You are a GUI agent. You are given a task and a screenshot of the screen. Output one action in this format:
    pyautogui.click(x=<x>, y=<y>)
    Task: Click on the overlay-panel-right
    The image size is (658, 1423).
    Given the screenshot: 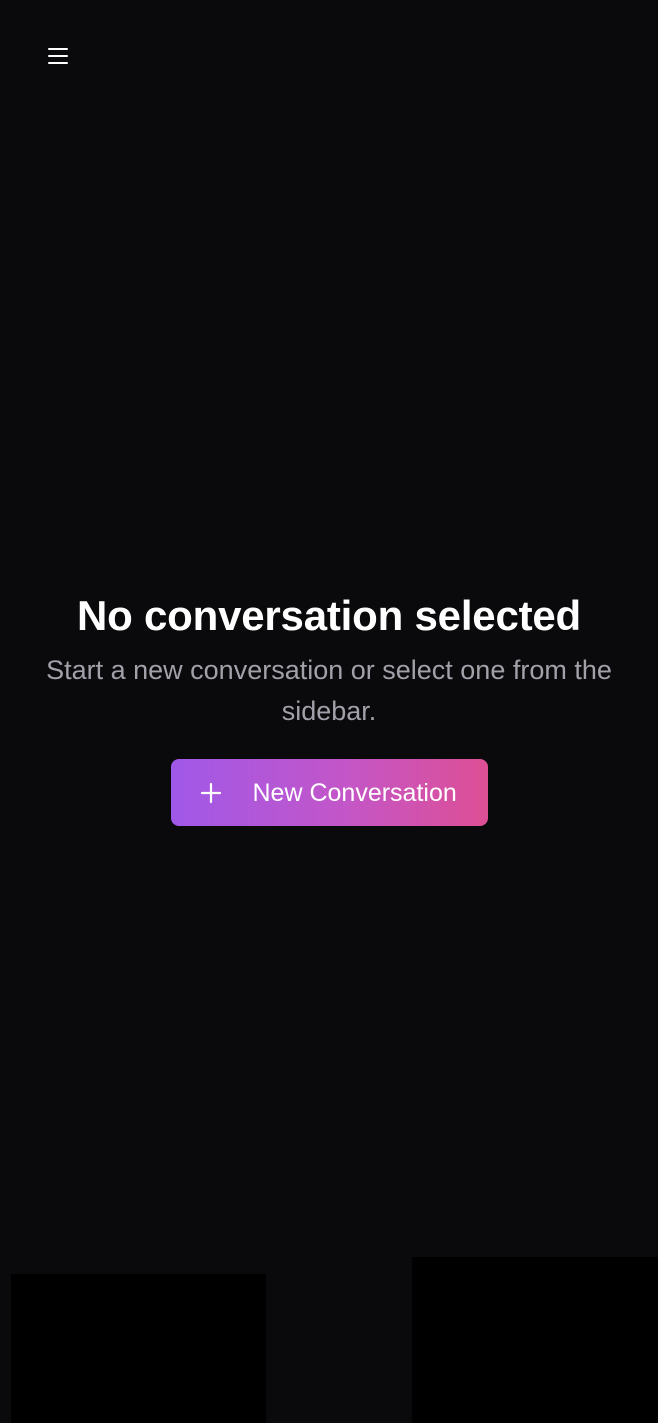 What is the action you would take?
    pyautogui.click(x=535, y=1340)
    